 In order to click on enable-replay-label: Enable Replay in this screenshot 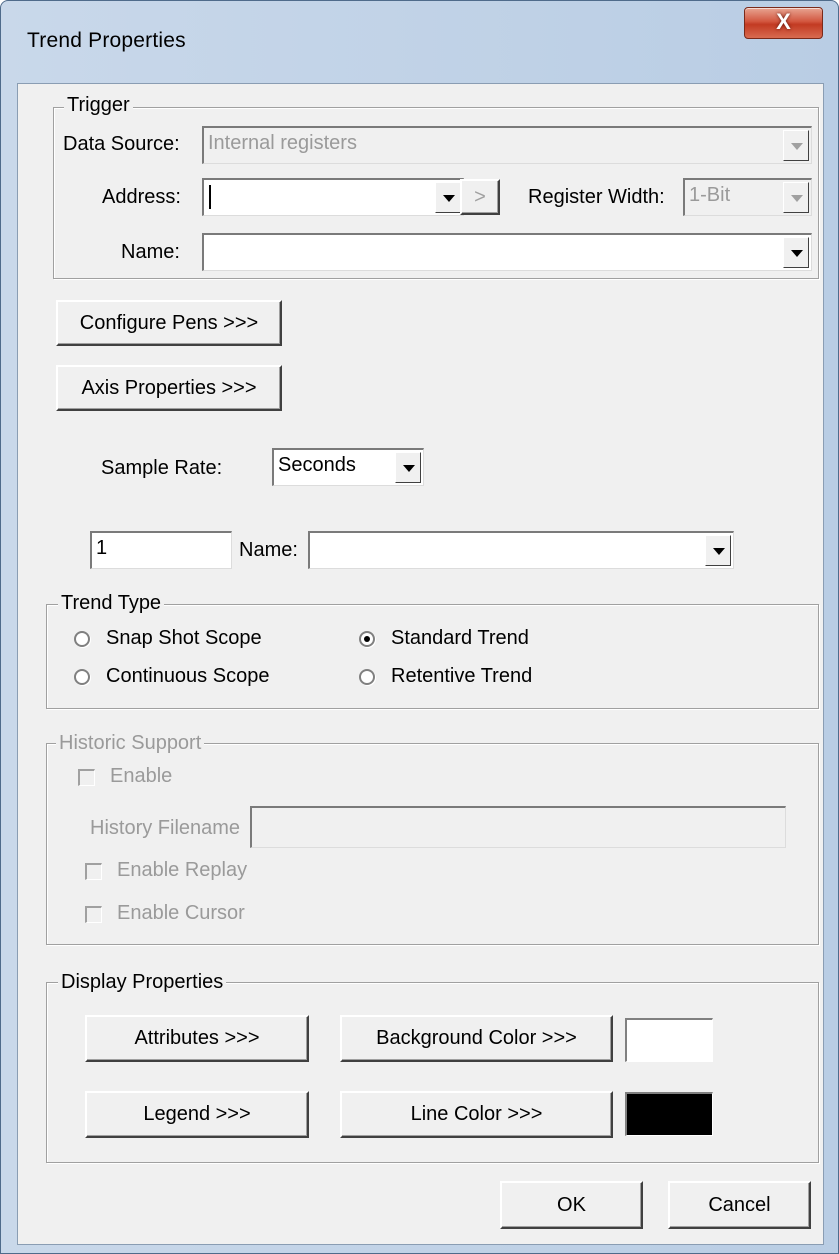, I will do `click(182, 870)`.